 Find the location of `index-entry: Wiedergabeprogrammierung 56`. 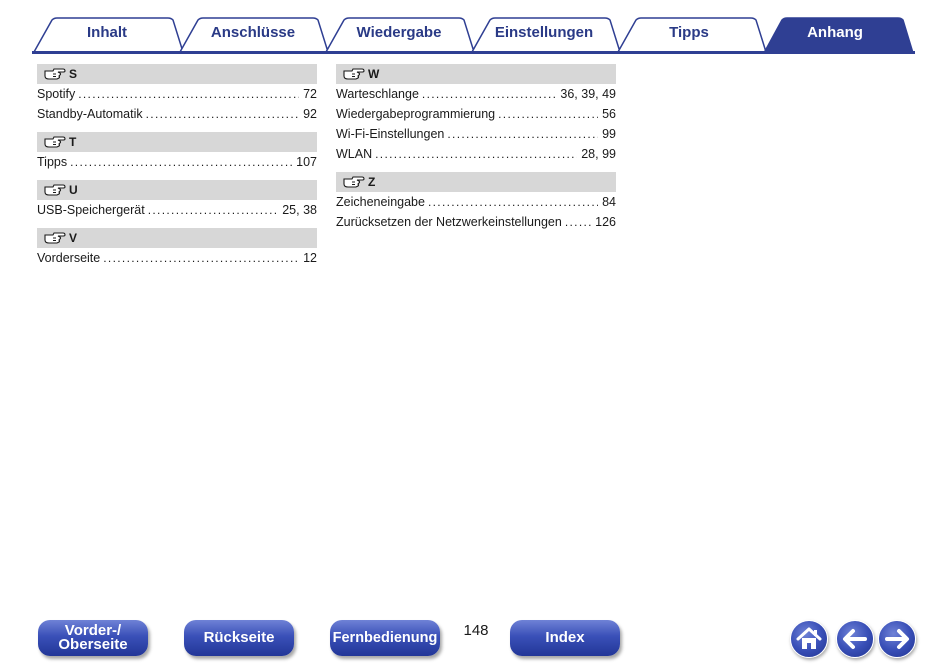

index-entry: Wiedergabeprogrammierung 56 is located at coordinates (476, 114).